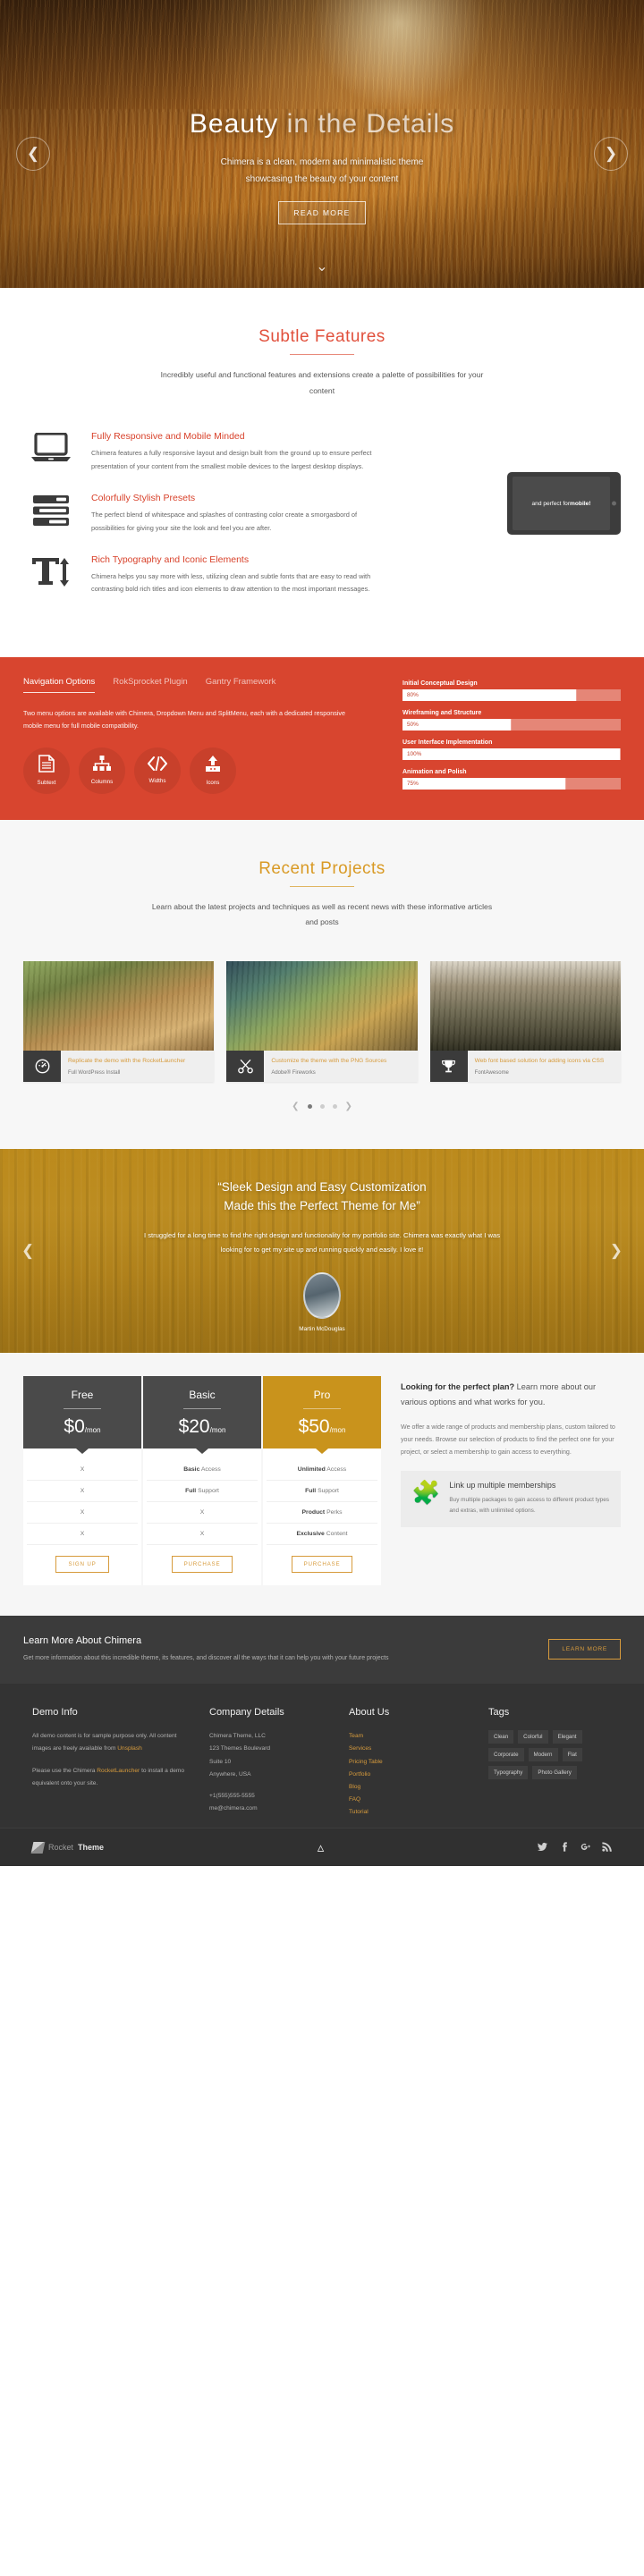 Image resolution: width=644 pixels, height=2576 pixels. I want to click on showcase-item-columns: Columns, so click(102, 770).